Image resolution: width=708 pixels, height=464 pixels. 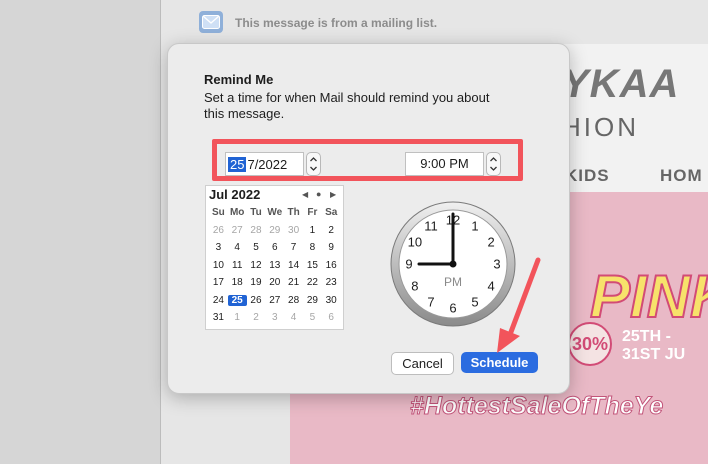 I want to click on calendar-day: 31, so click(x=218, y=317).